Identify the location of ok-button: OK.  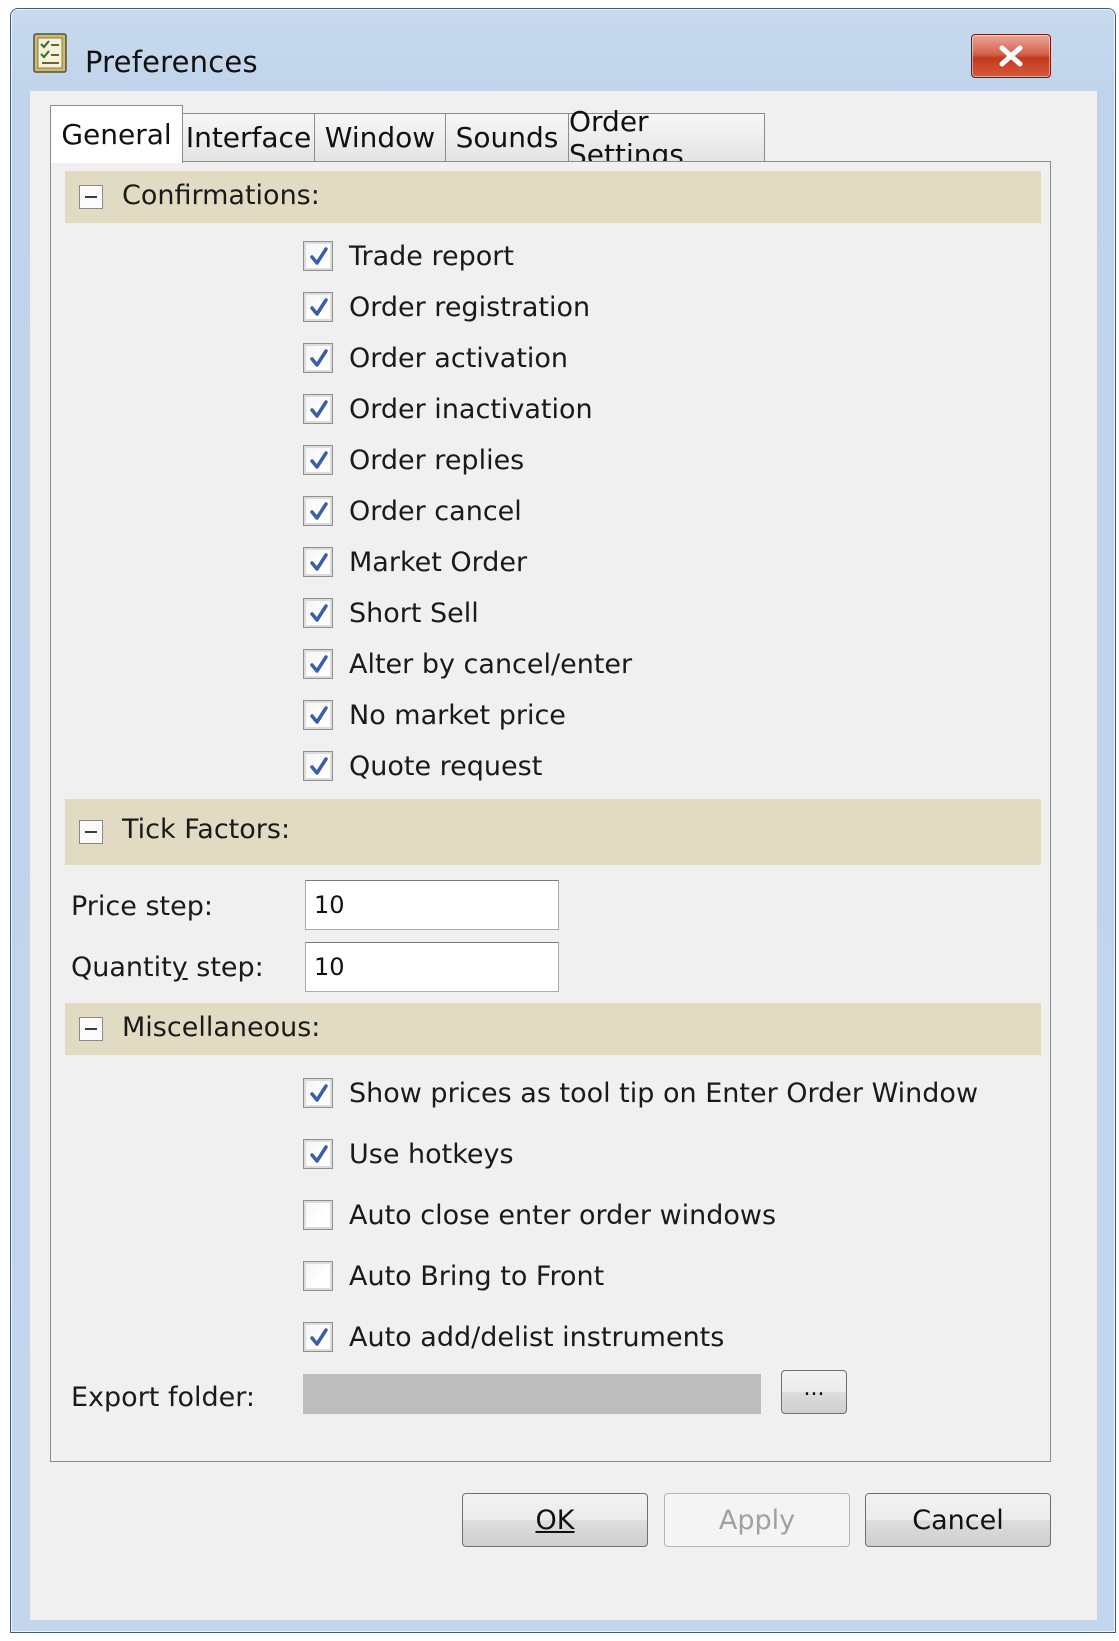
(555, 1520).